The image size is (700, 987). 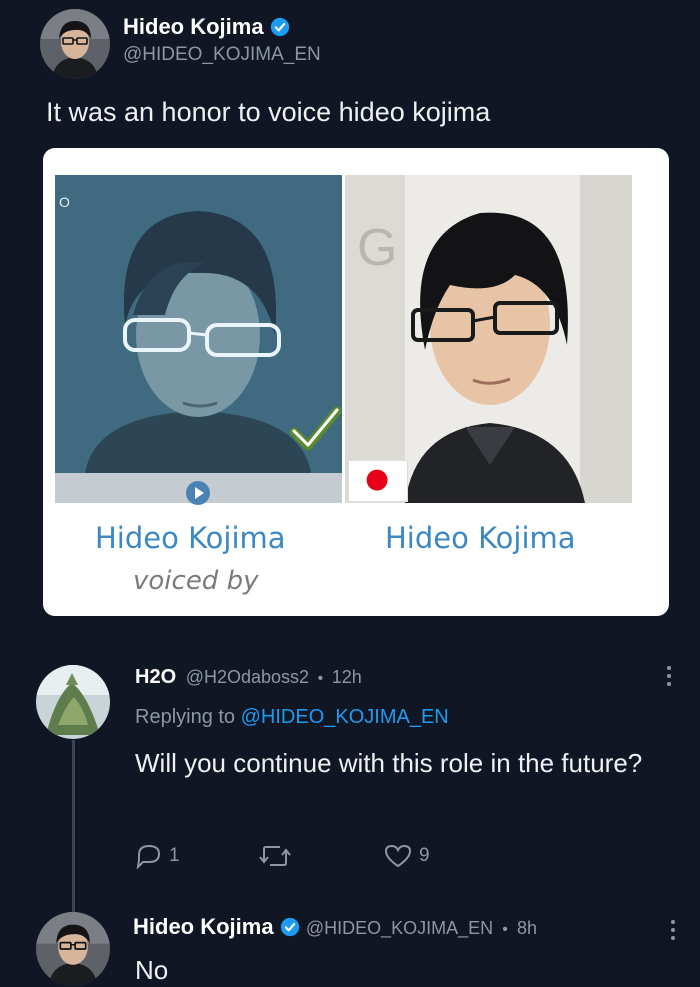 I want to click on second-reply-avatar, so click(x=73, y=949).